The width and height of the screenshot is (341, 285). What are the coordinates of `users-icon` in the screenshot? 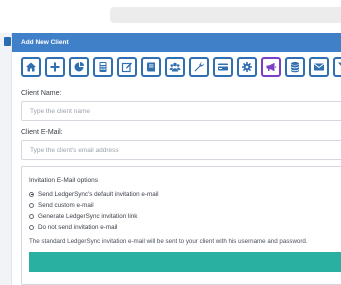 It's located at (175, 67).